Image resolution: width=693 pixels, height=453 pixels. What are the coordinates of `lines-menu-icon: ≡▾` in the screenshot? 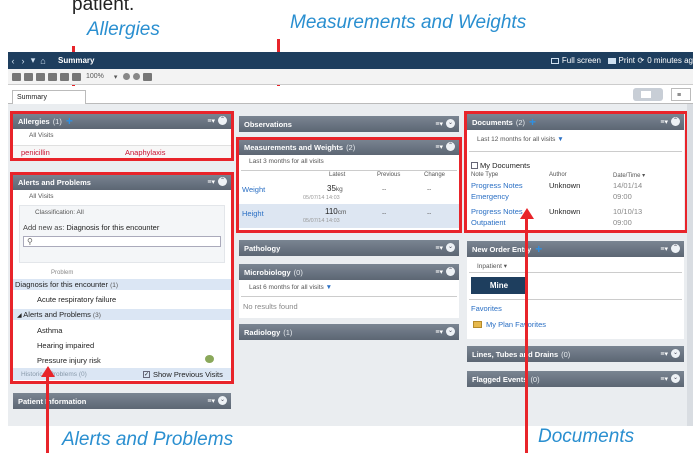 It's located at (664, 354).